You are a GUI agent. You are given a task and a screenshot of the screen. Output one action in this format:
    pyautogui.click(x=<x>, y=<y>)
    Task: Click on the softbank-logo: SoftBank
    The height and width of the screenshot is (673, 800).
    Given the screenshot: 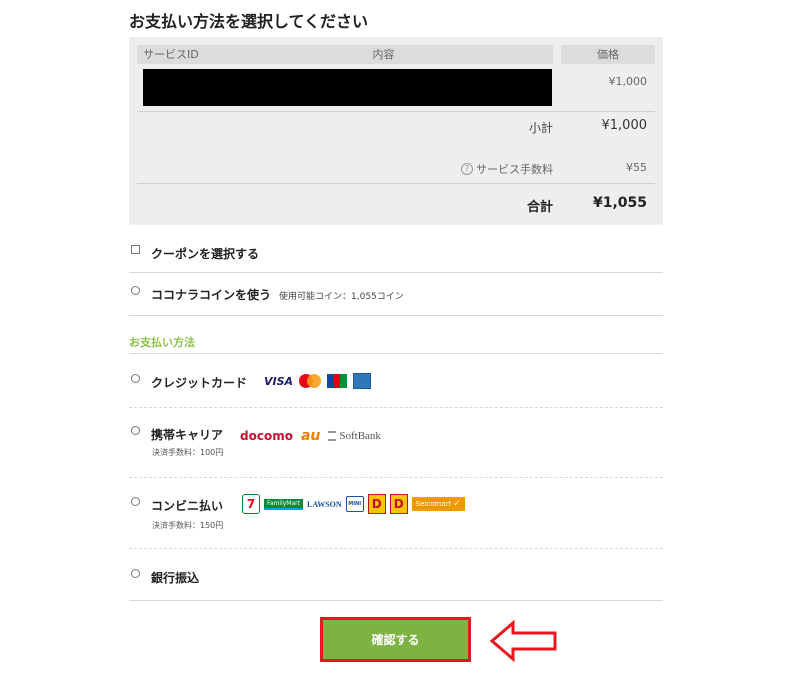 What is the action you would take?
    pyautogui.click(x=354, y=436)
    